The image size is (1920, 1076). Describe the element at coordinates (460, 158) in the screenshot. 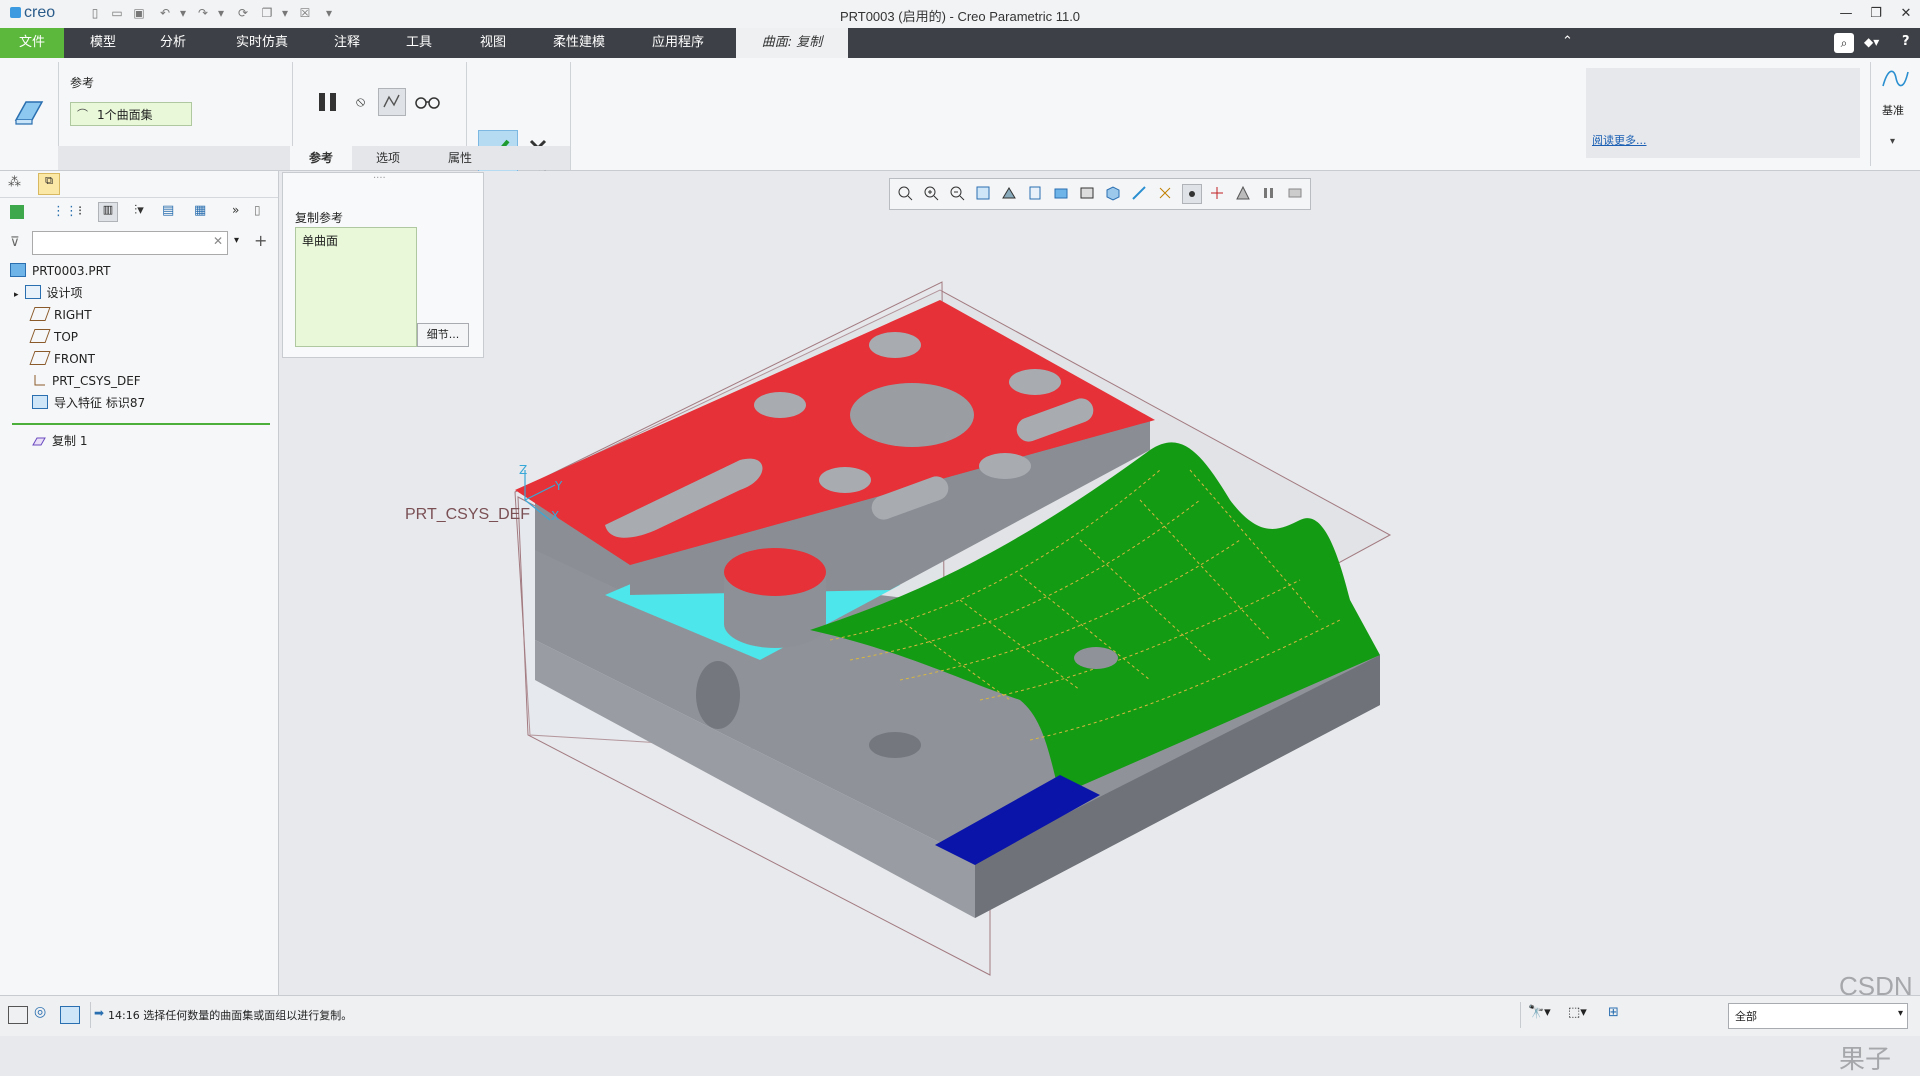

I see `tab-properties: 属性` at that location.